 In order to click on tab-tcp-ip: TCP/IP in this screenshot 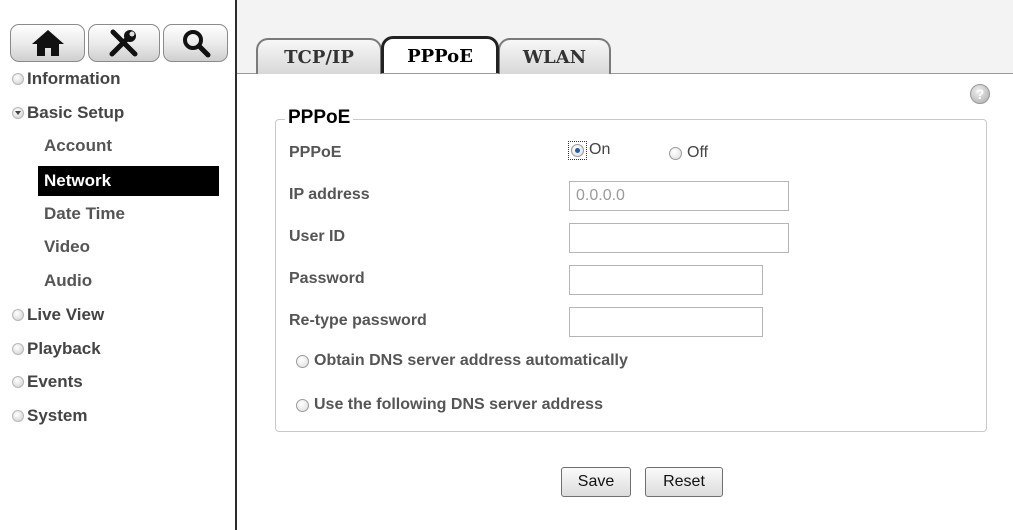, I will do `click(319, 56)`.